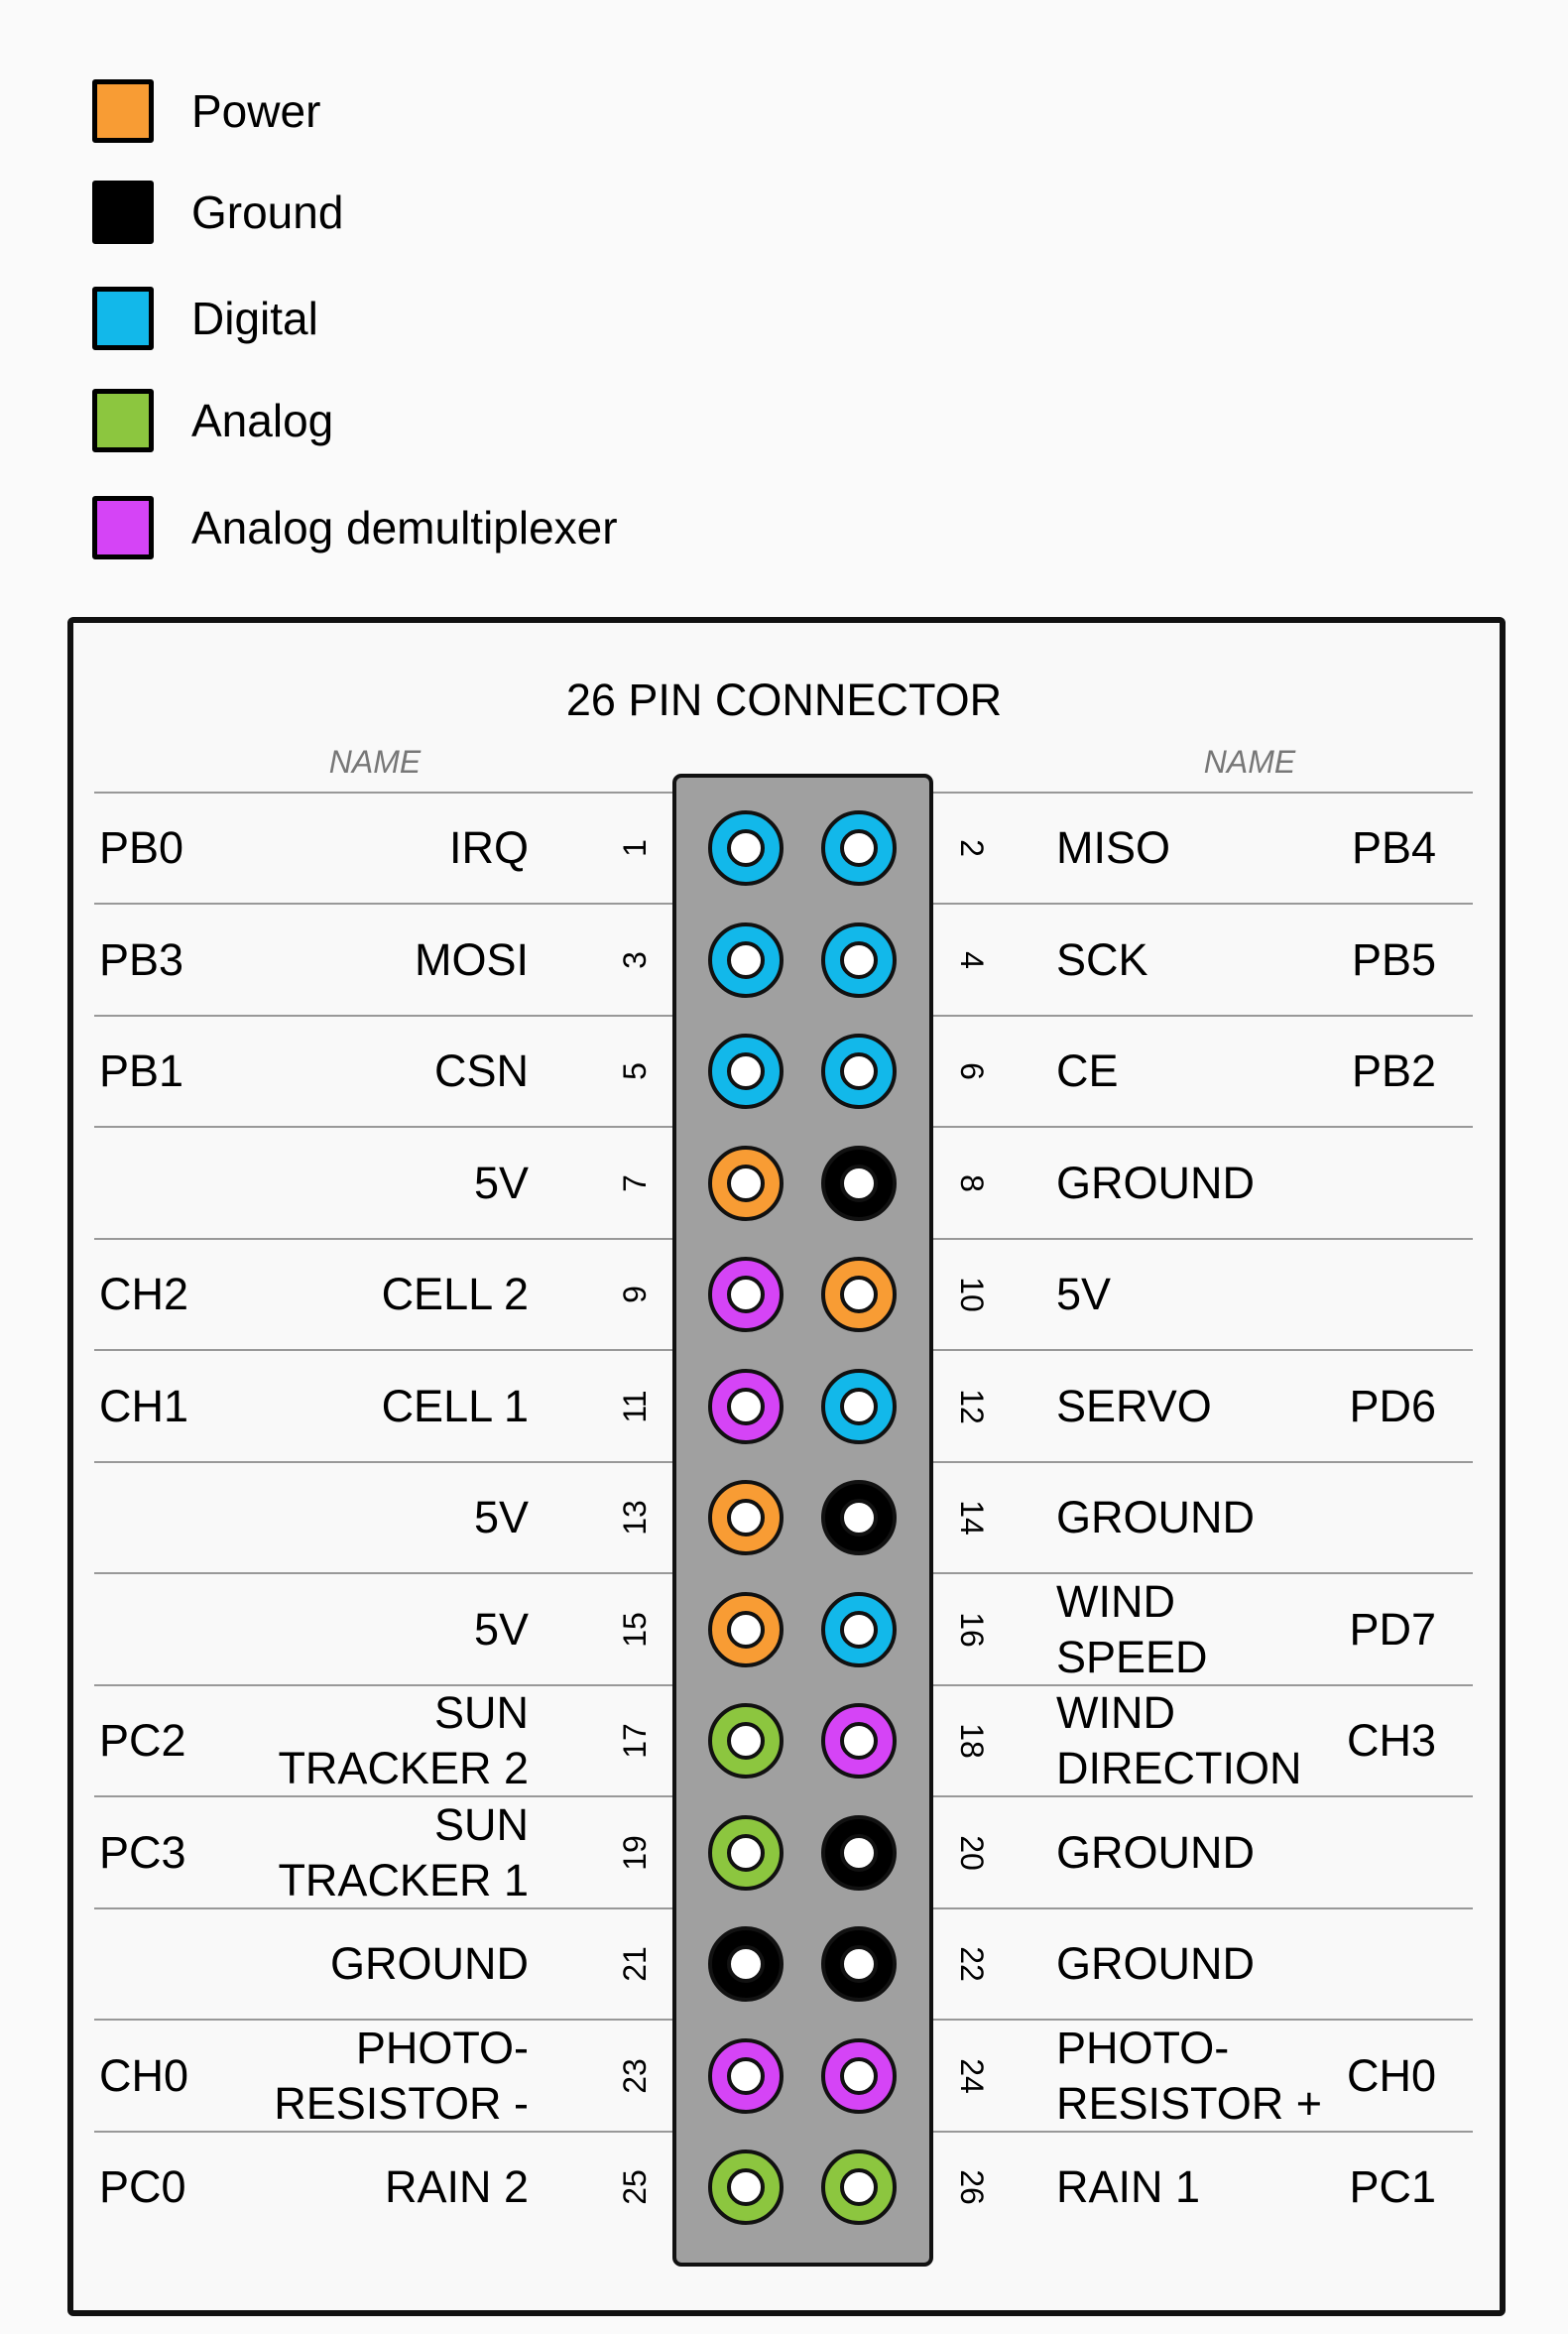  Describe the element at coordinates (635, 2075) in the screenshot. I see `pin-number-23: 23` at that location.